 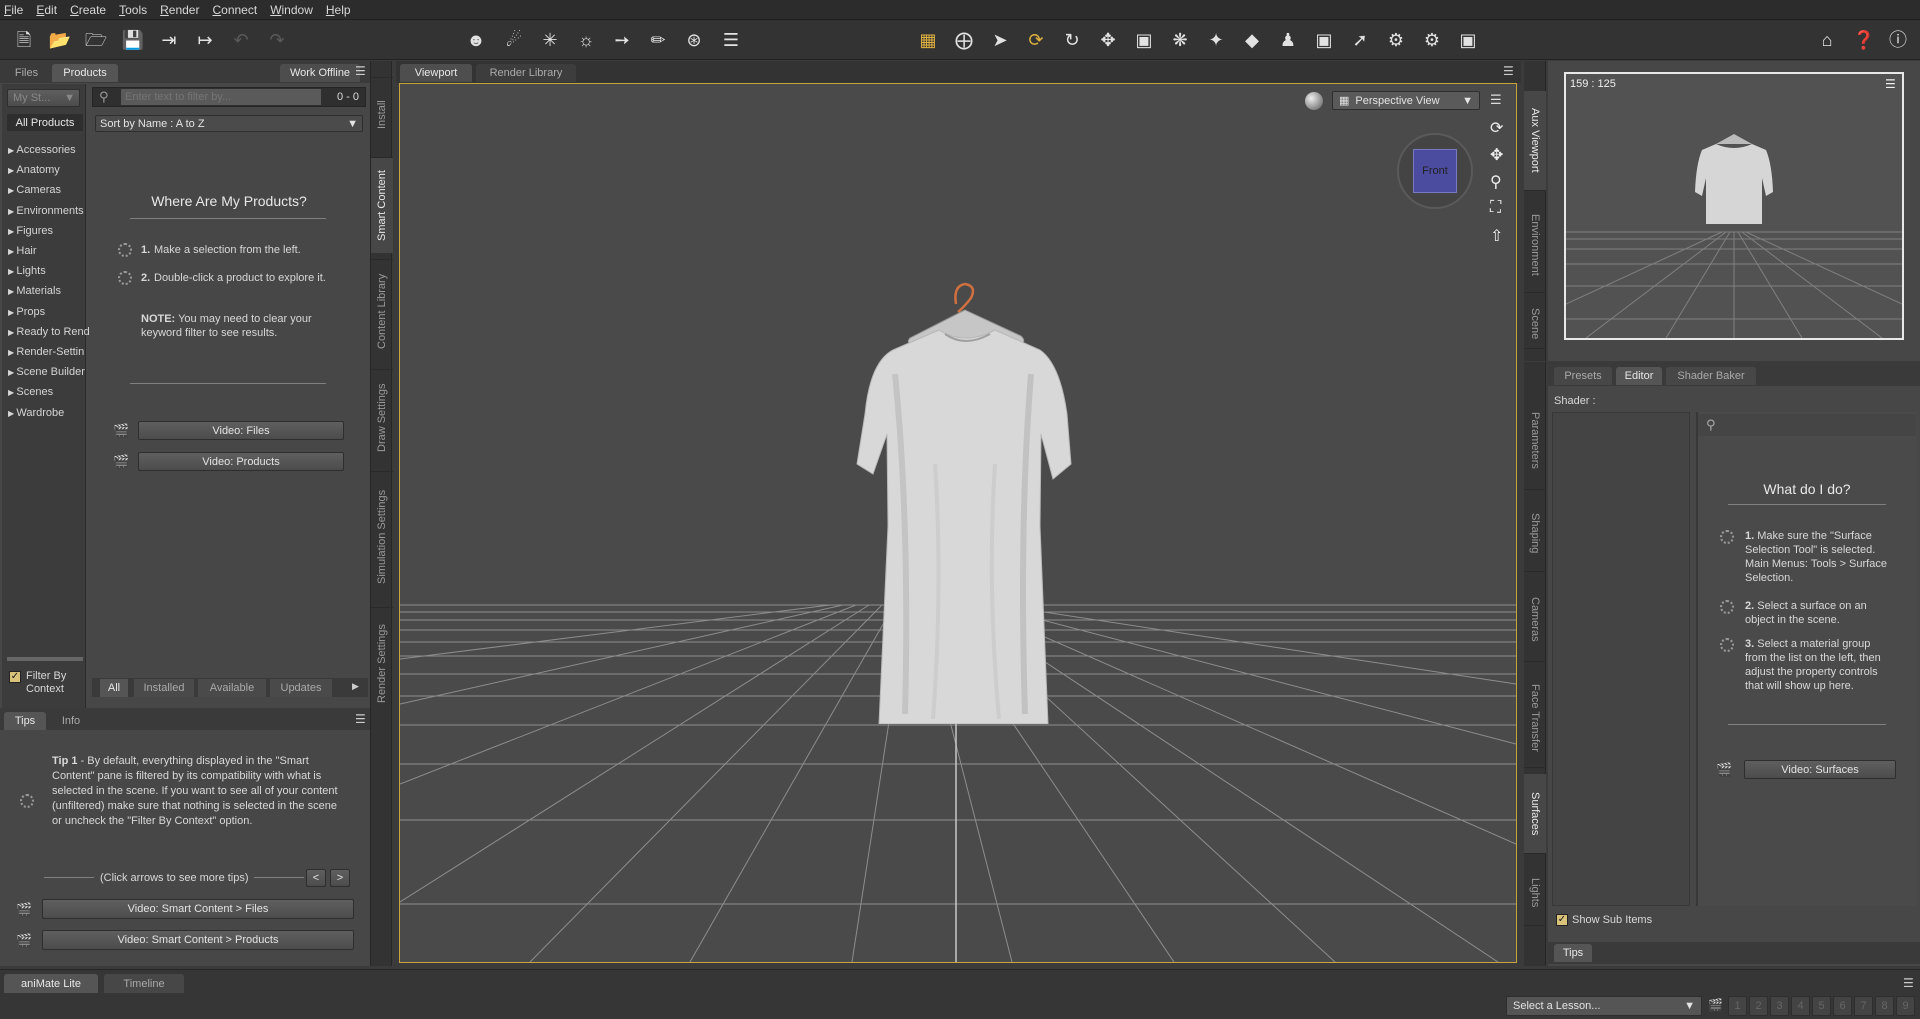 What do you see at coordinates (1180, 40) in the screenshot?
I see `joint-editor-icon: ❋` at bounding box center [1180, 40].